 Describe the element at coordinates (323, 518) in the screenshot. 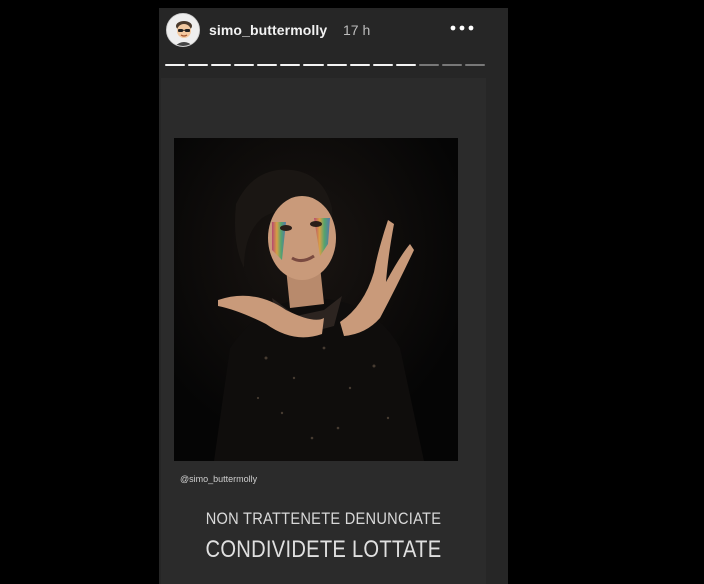

I see `story-caption-line-1: NON TRATTENETE DENUNCIATE` at that location.